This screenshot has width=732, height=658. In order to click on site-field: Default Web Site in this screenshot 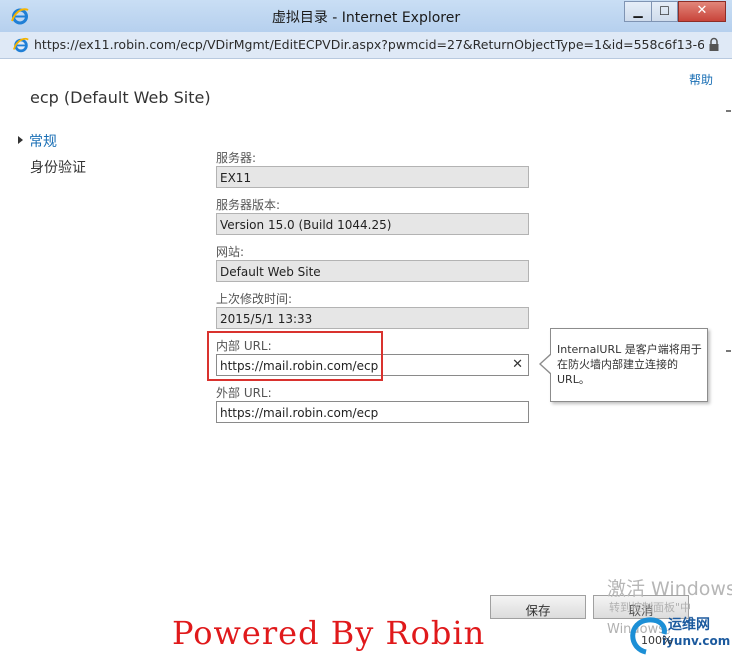, I will do `click(372, 271)`.